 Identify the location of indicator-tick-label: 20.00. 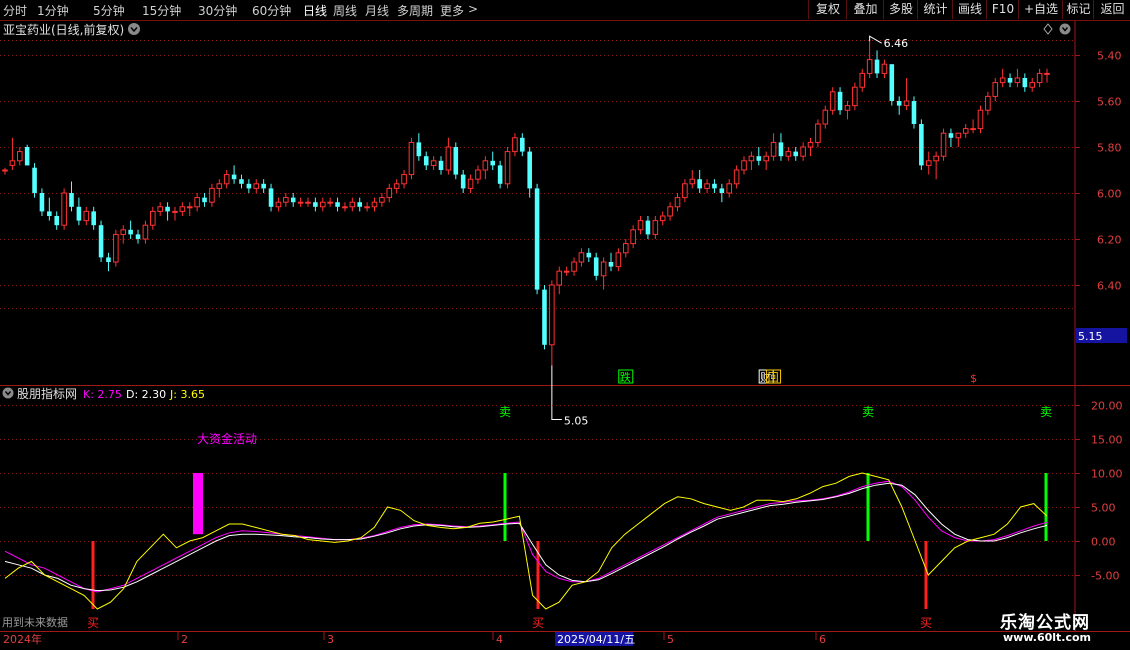
(1107, 406).